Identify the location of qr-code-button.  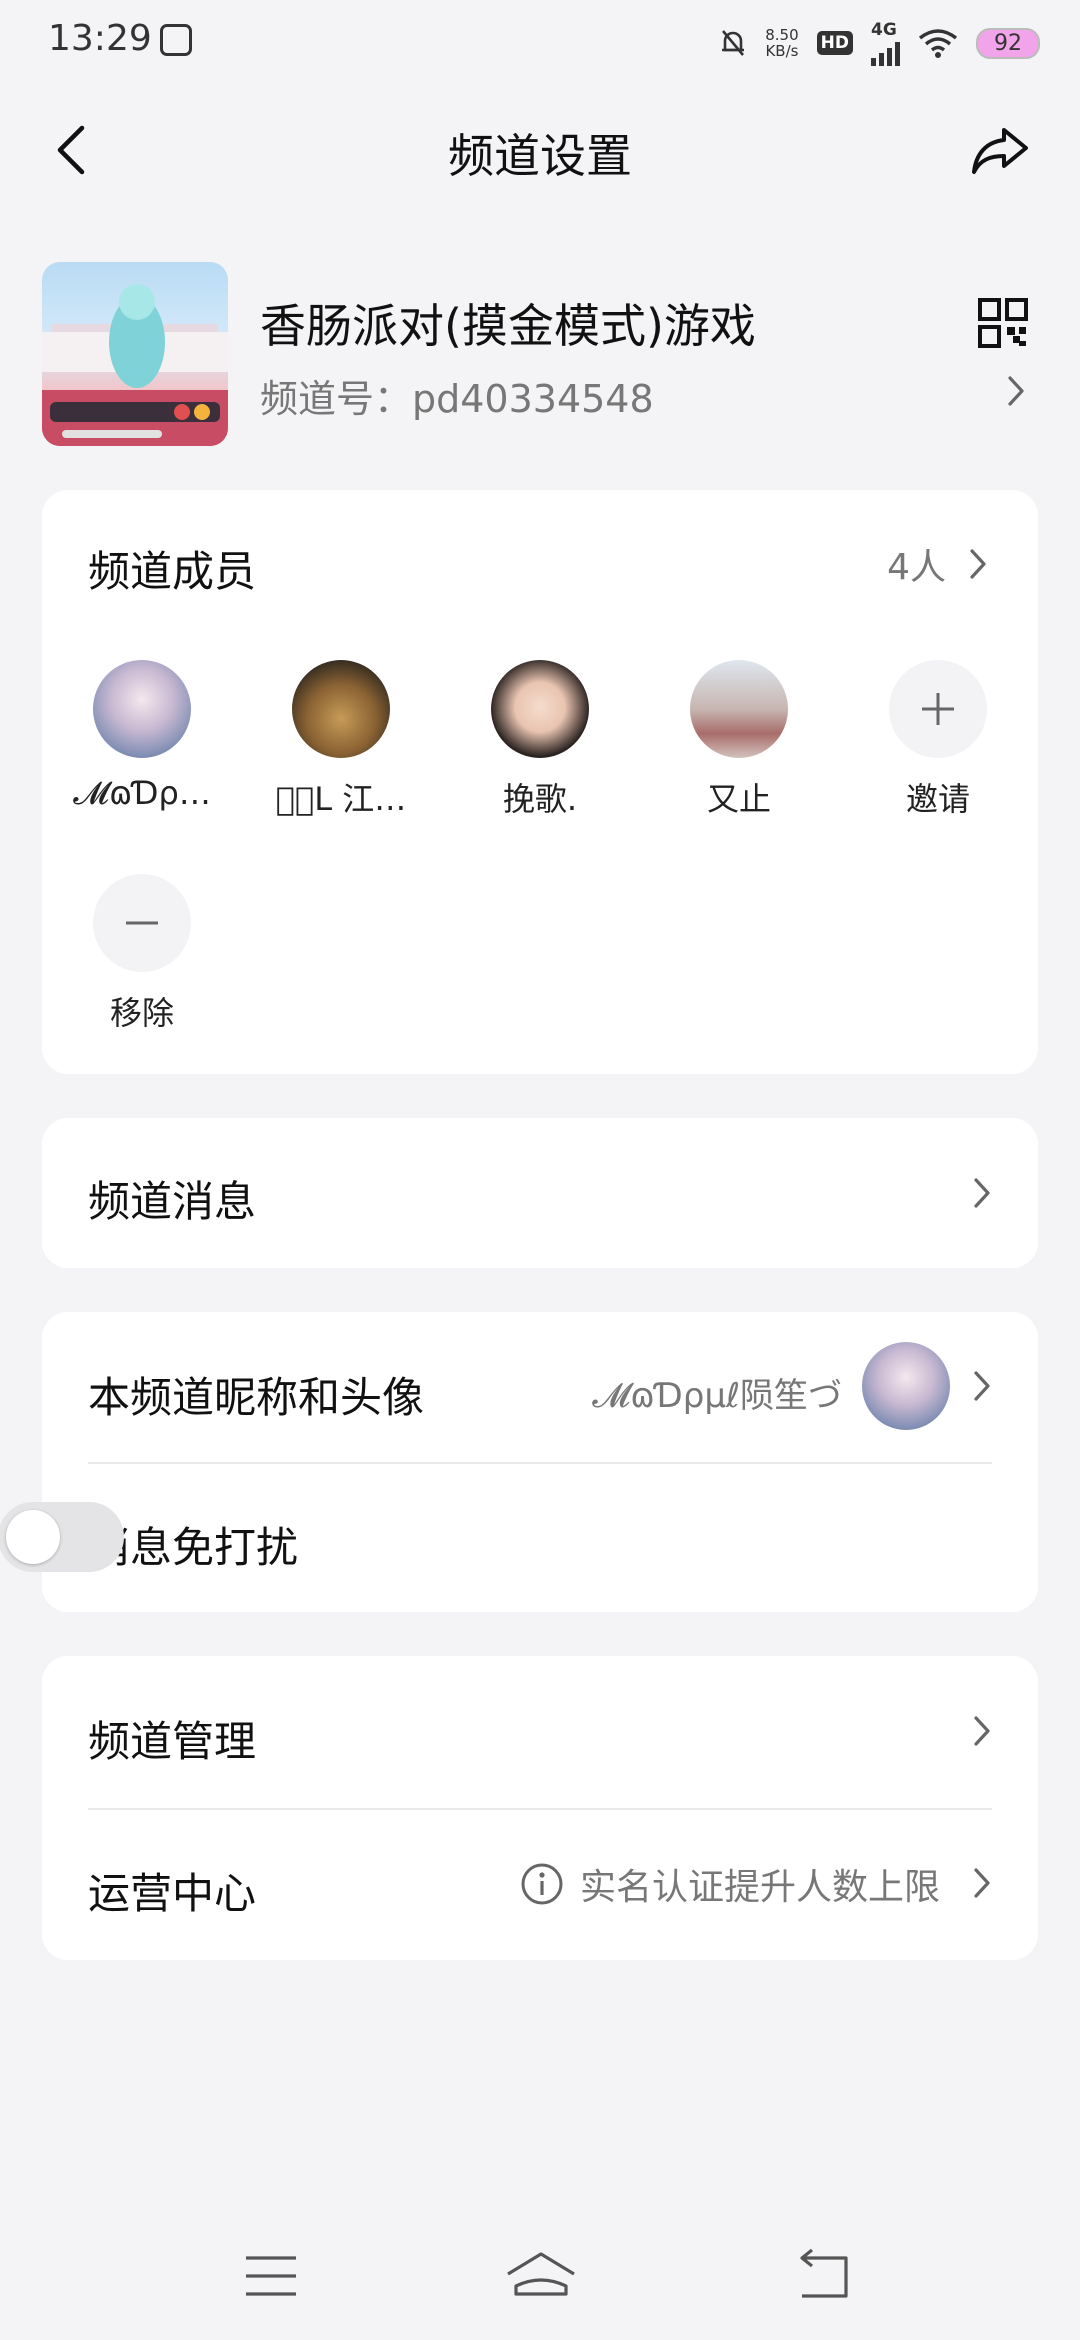
(1003, 323).